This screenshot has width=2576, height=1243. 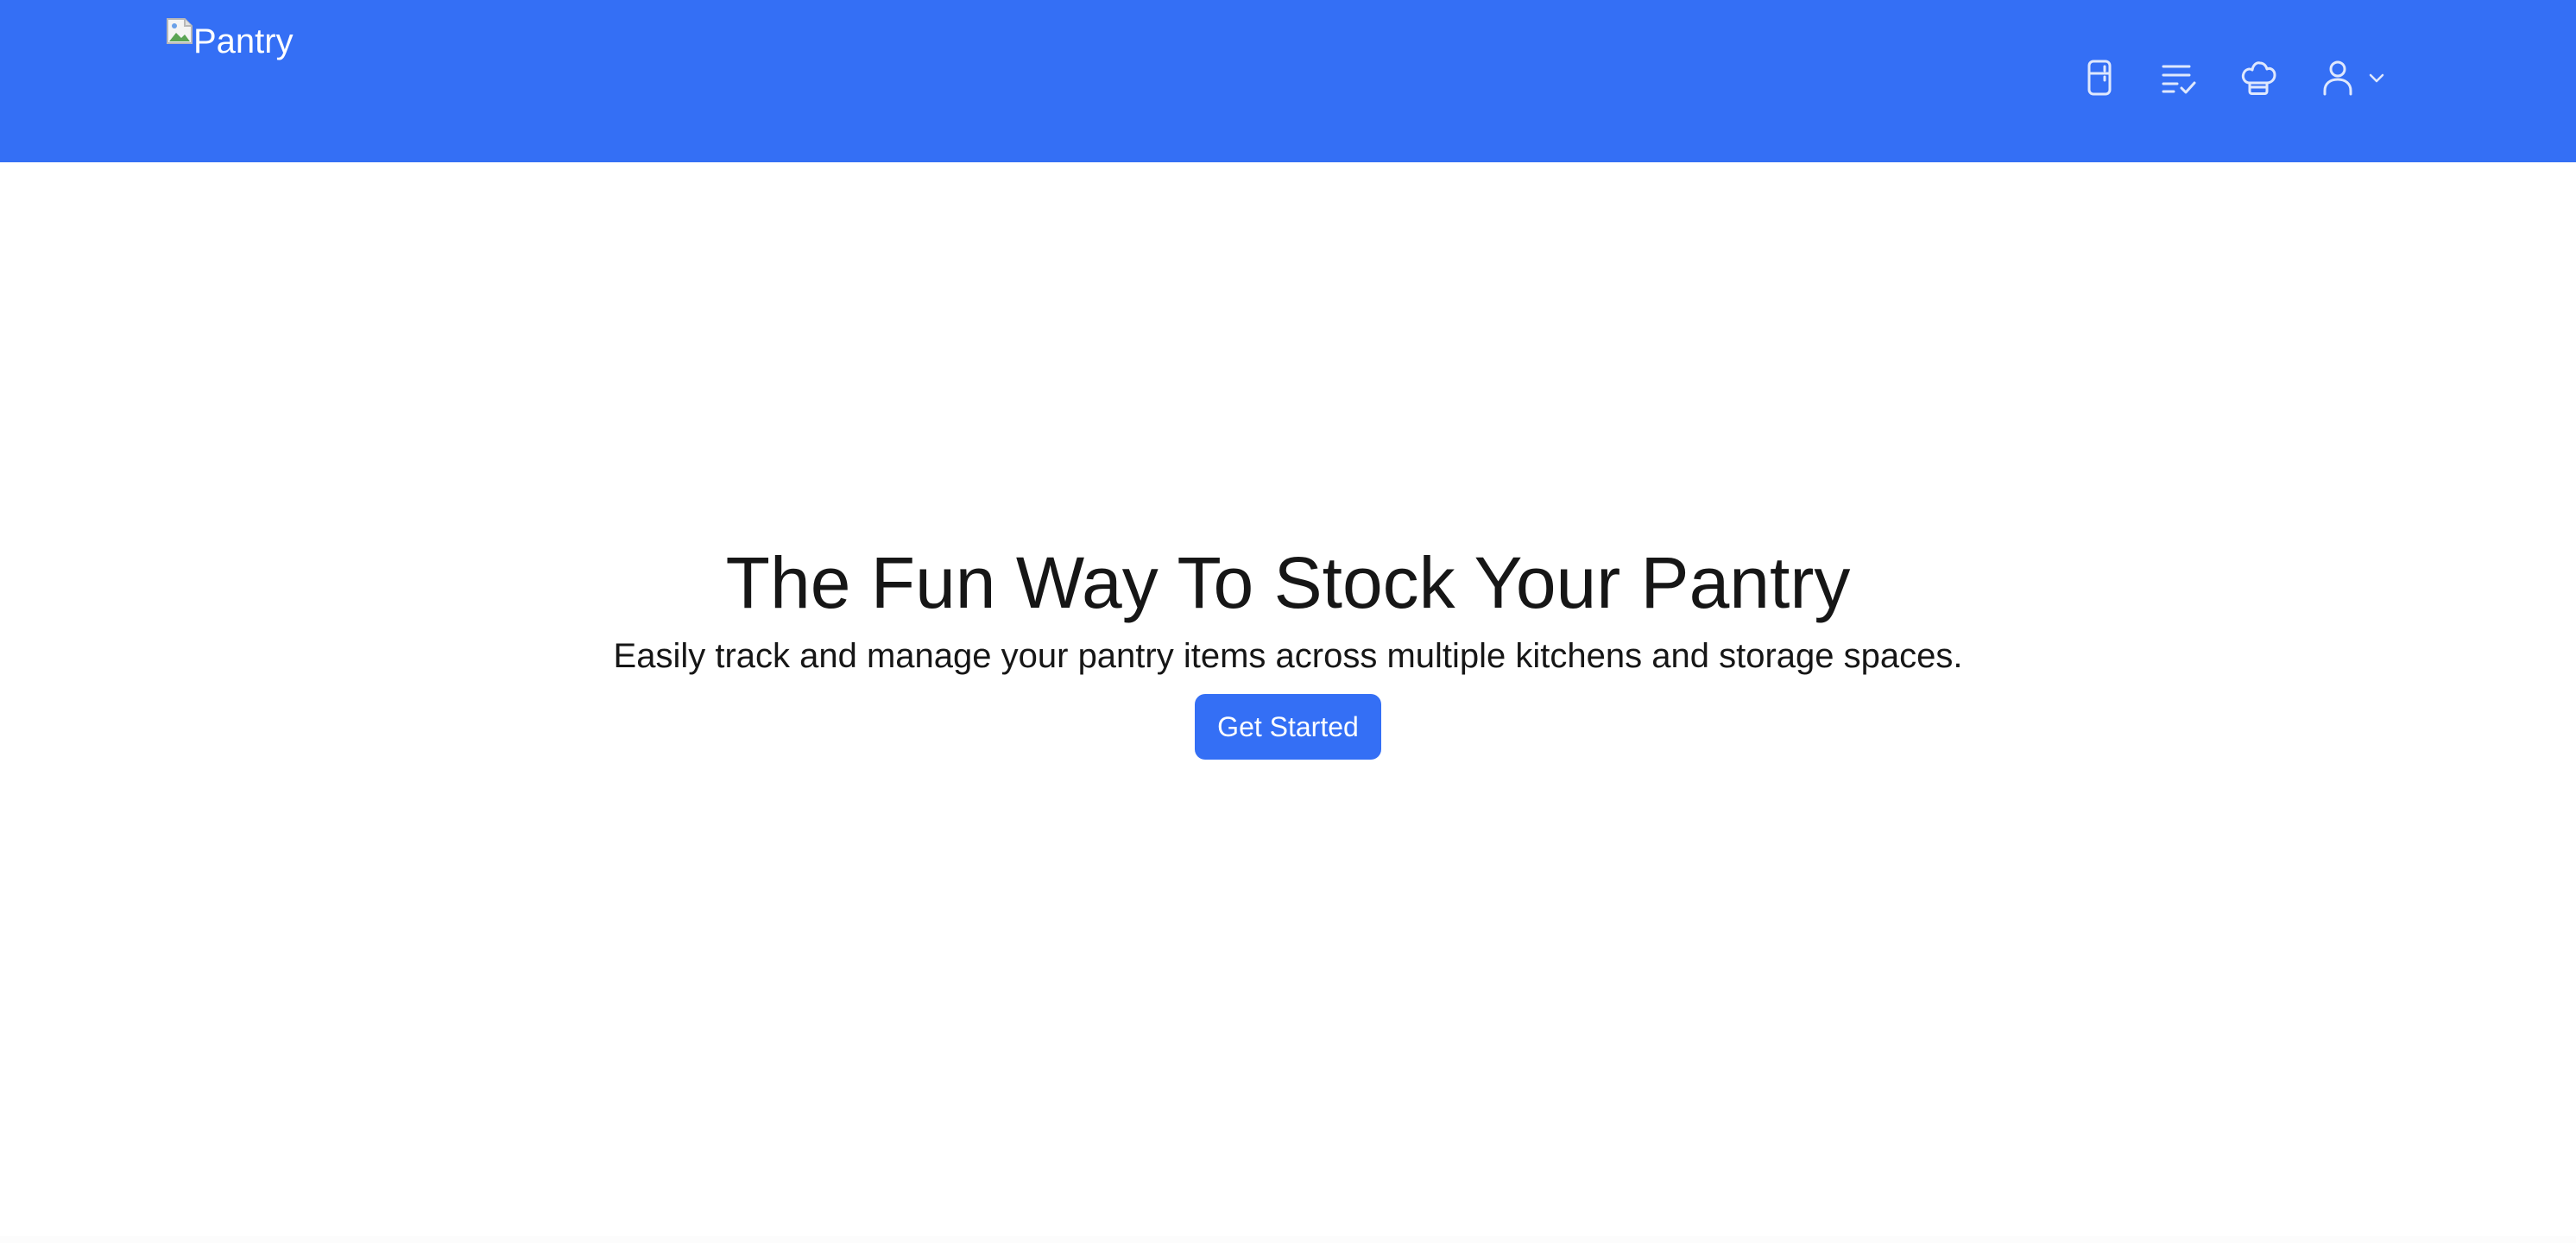 I want to click on chevron-down-icon, so click(x=2376, y=77).